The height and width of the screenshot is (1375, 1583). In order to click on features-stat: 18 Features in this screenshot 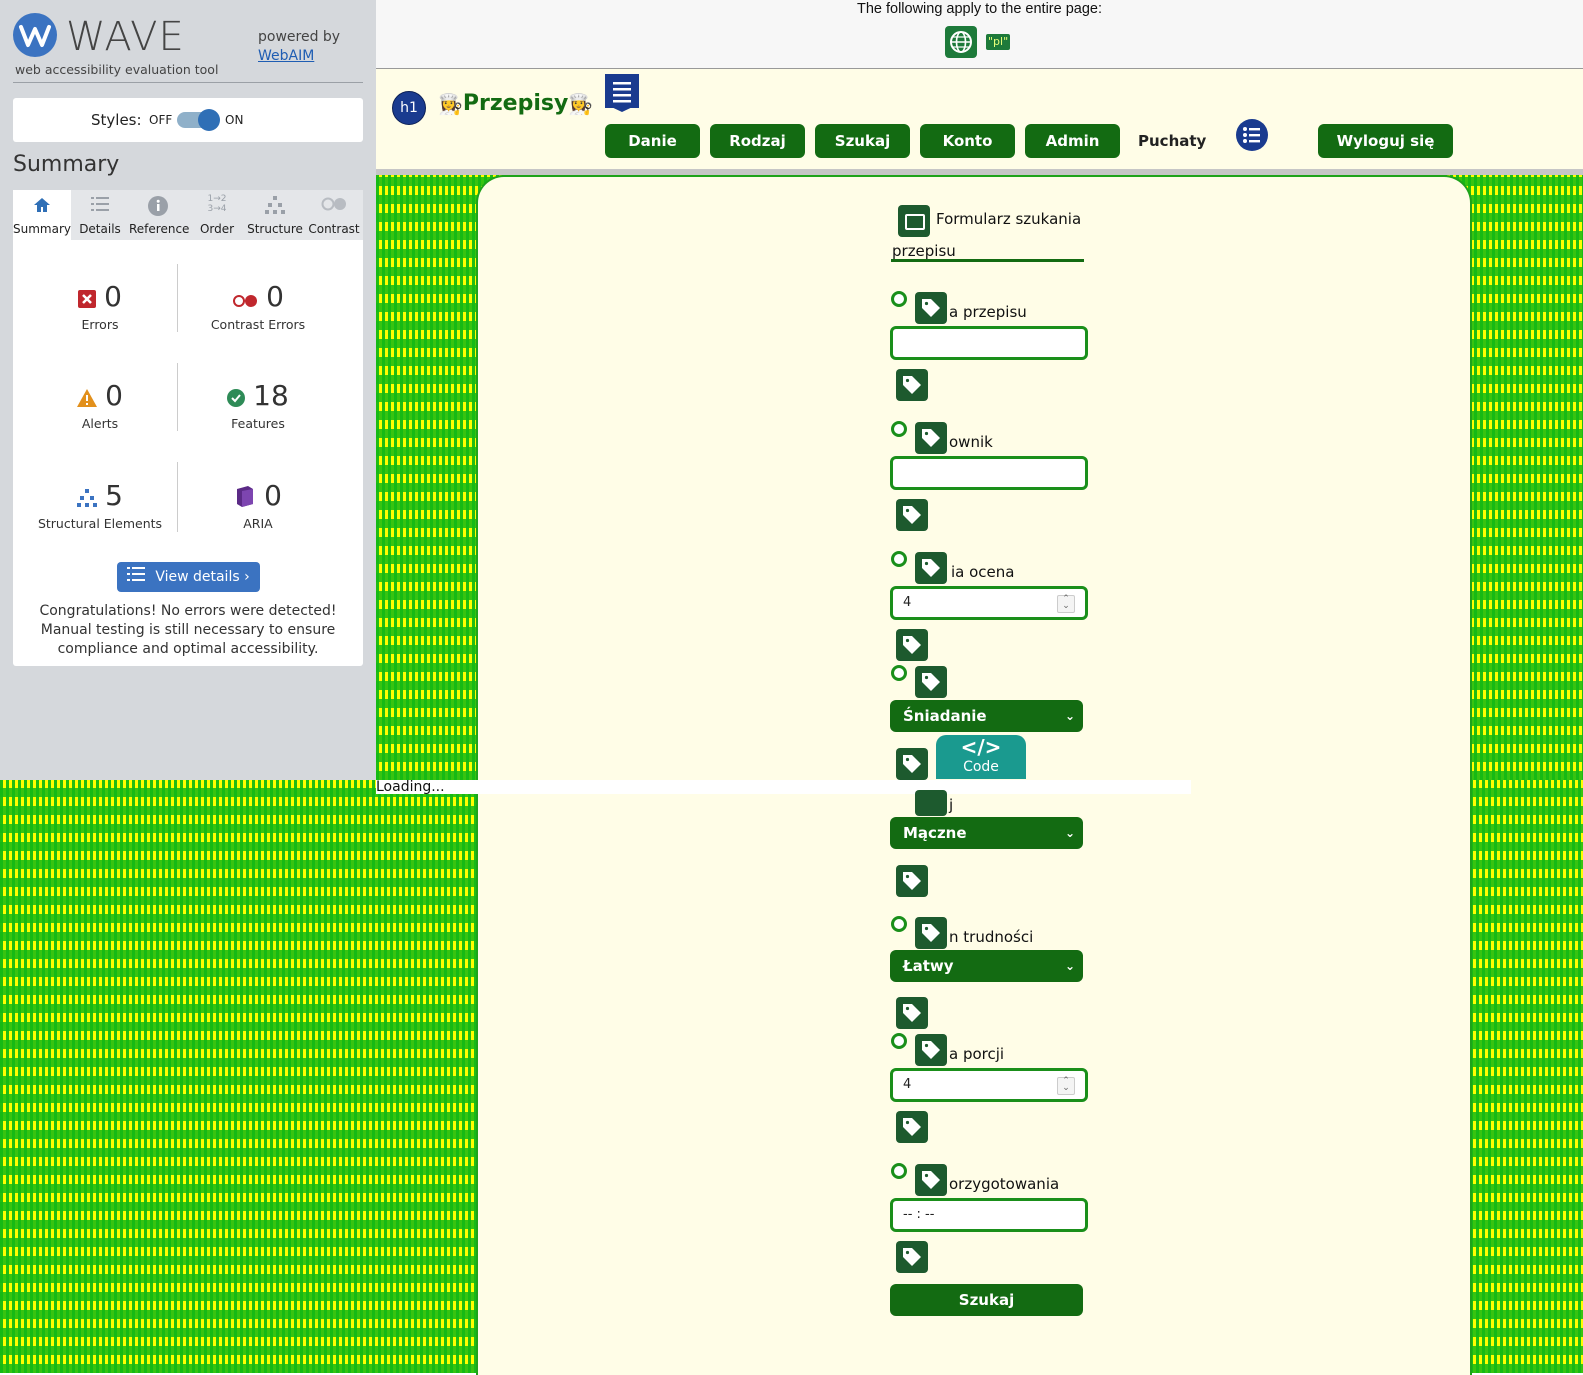, I will do `click(258, 405)`.